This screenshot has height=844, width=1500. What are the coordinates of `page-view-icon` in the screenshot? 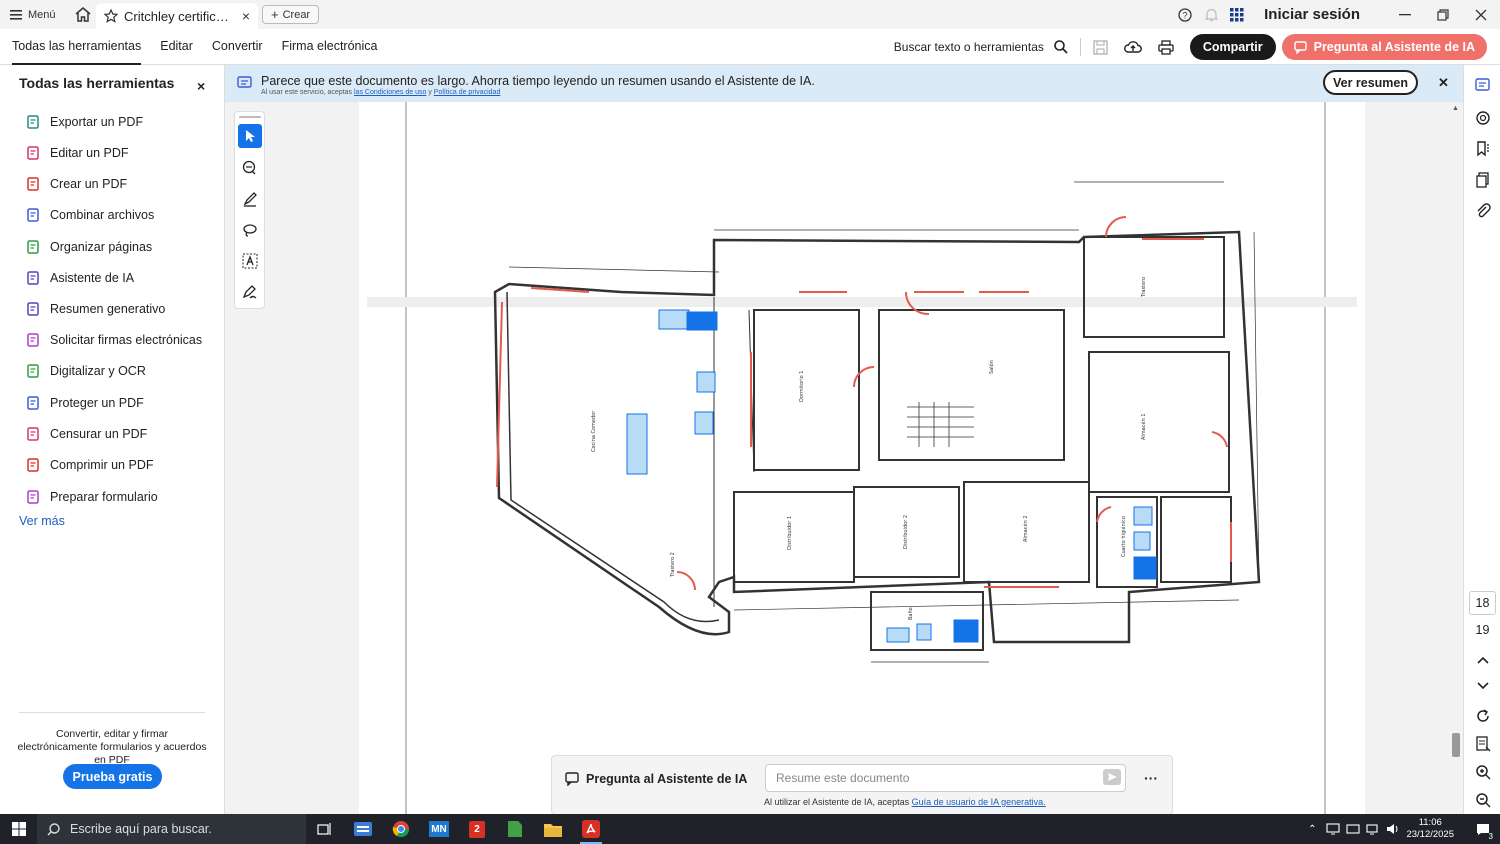 It's located at (1483, 744).